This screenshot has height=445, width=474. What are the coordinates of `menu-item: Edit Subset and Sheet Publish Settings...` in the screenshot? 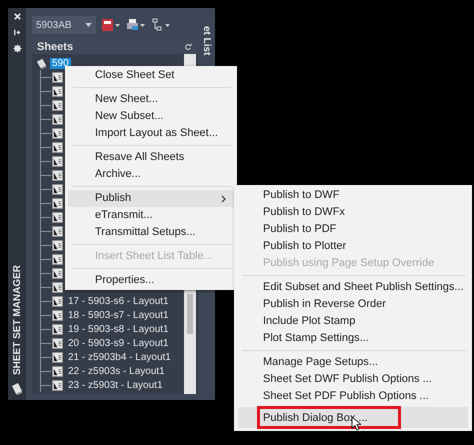 It's located at (353, 287).